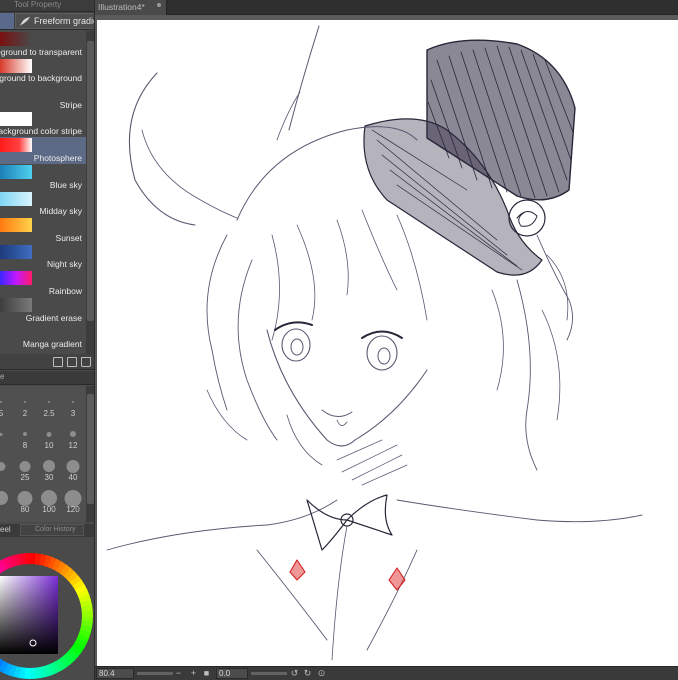 Image resolution: width=678 pixels, height=680 pixels. What do you see at coordinates (397, 579) in the screenshot?
I see `collar-pin-right` at bounding box center [397, 579].